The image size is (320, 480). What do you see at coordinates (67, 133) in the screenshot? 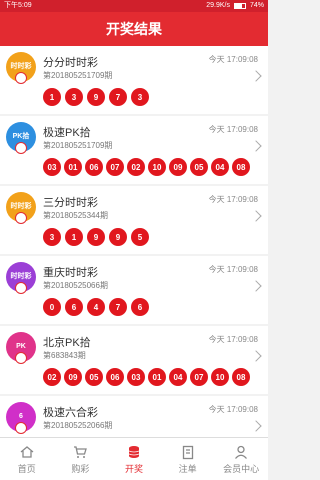
I see `lottery-name: 极速PK拾` at bounding box center [67, 133].